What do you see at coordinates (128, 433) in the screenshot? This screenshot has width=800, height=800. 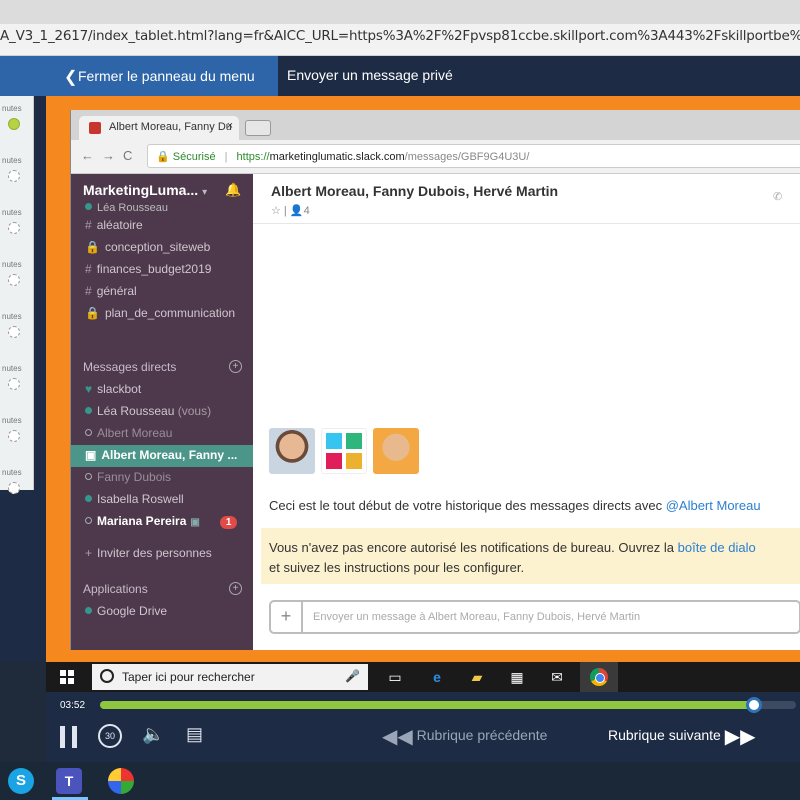 I see `dm-item: Albert Moreau` at bounding box center [128, 433].